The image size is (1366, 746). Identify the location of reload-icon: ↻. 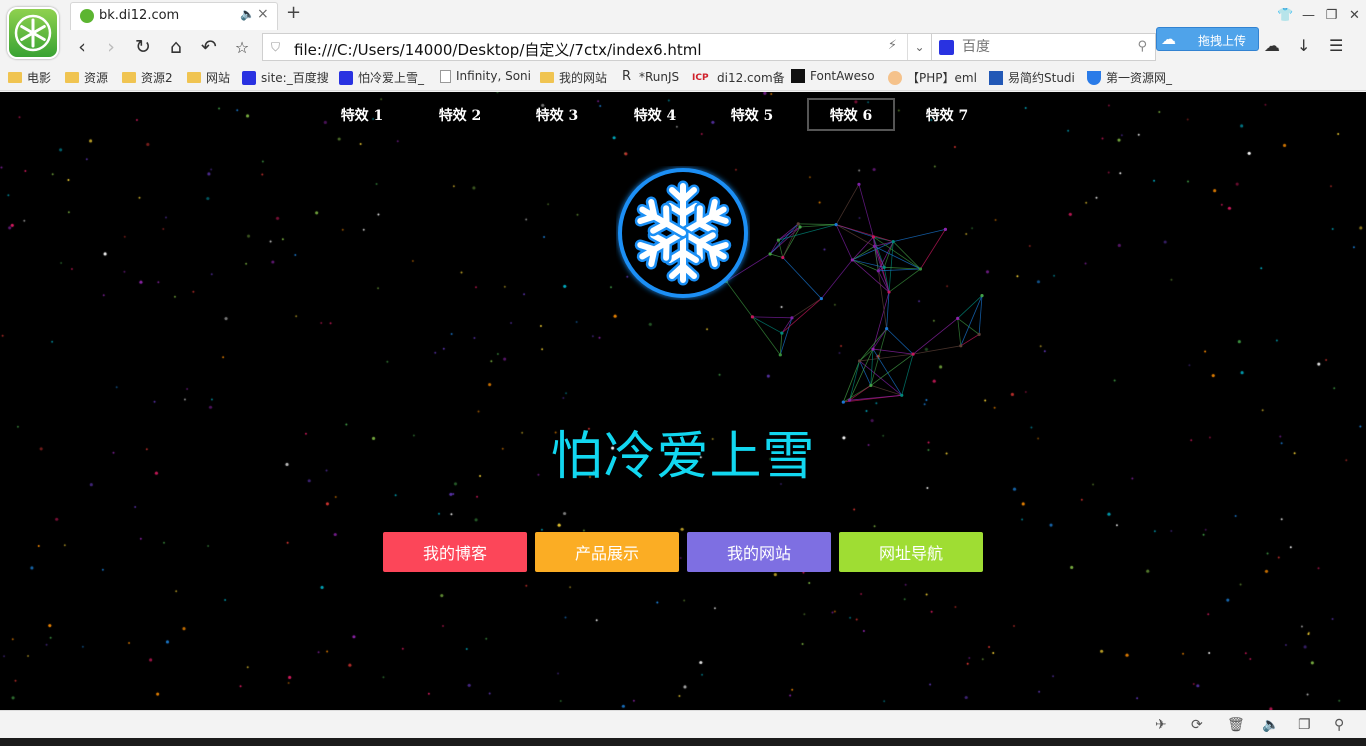
(143, 47).